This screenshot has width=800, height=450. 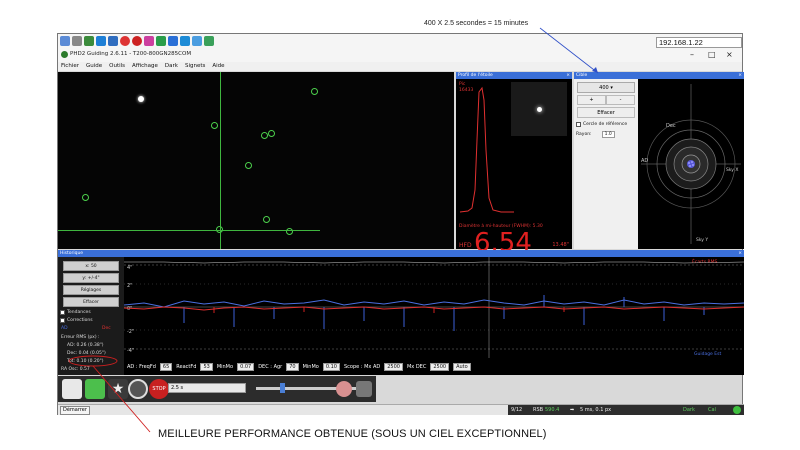 I want to click on auto-select-star-icon: ★, so click(x=118, y=389).